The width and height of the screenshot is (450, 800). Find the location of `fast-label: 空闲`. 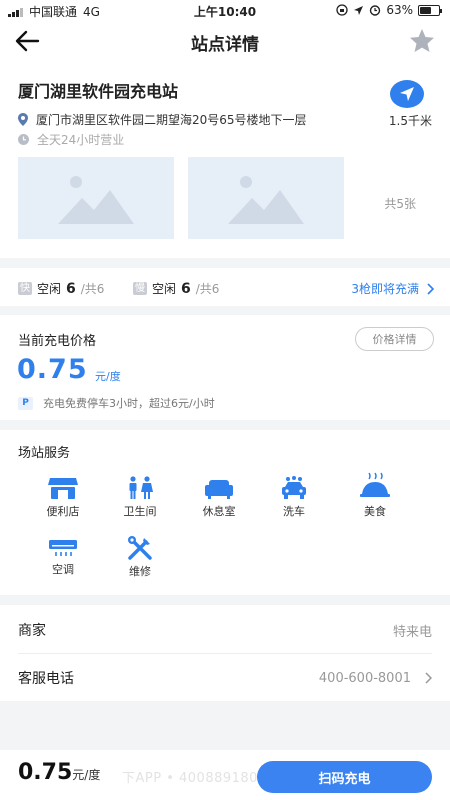

fast-label: 空闲 is located at coordinates (49, 289).